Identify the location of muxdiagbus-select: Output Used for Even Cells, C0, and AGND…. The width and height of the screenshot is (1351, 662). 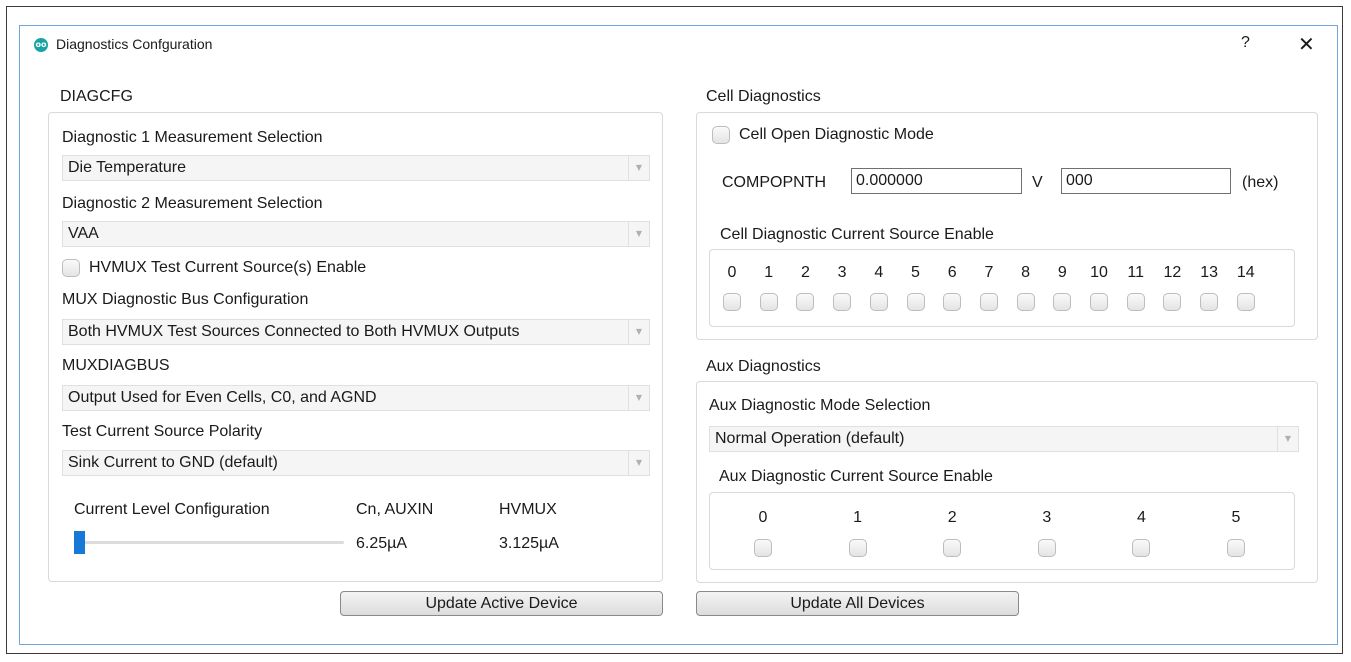
(356, 398).